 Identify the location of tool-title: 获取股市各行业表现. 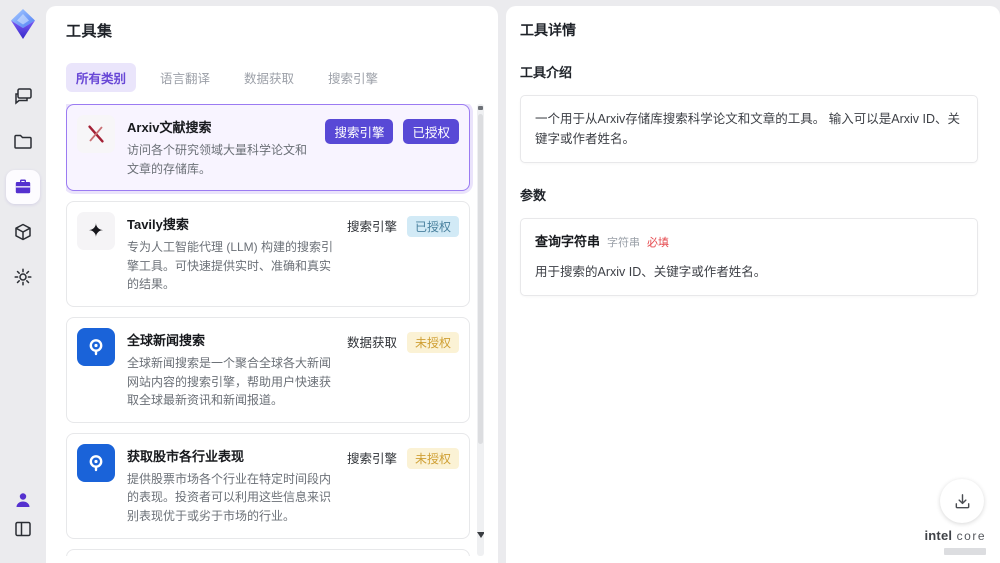
(186, 456).